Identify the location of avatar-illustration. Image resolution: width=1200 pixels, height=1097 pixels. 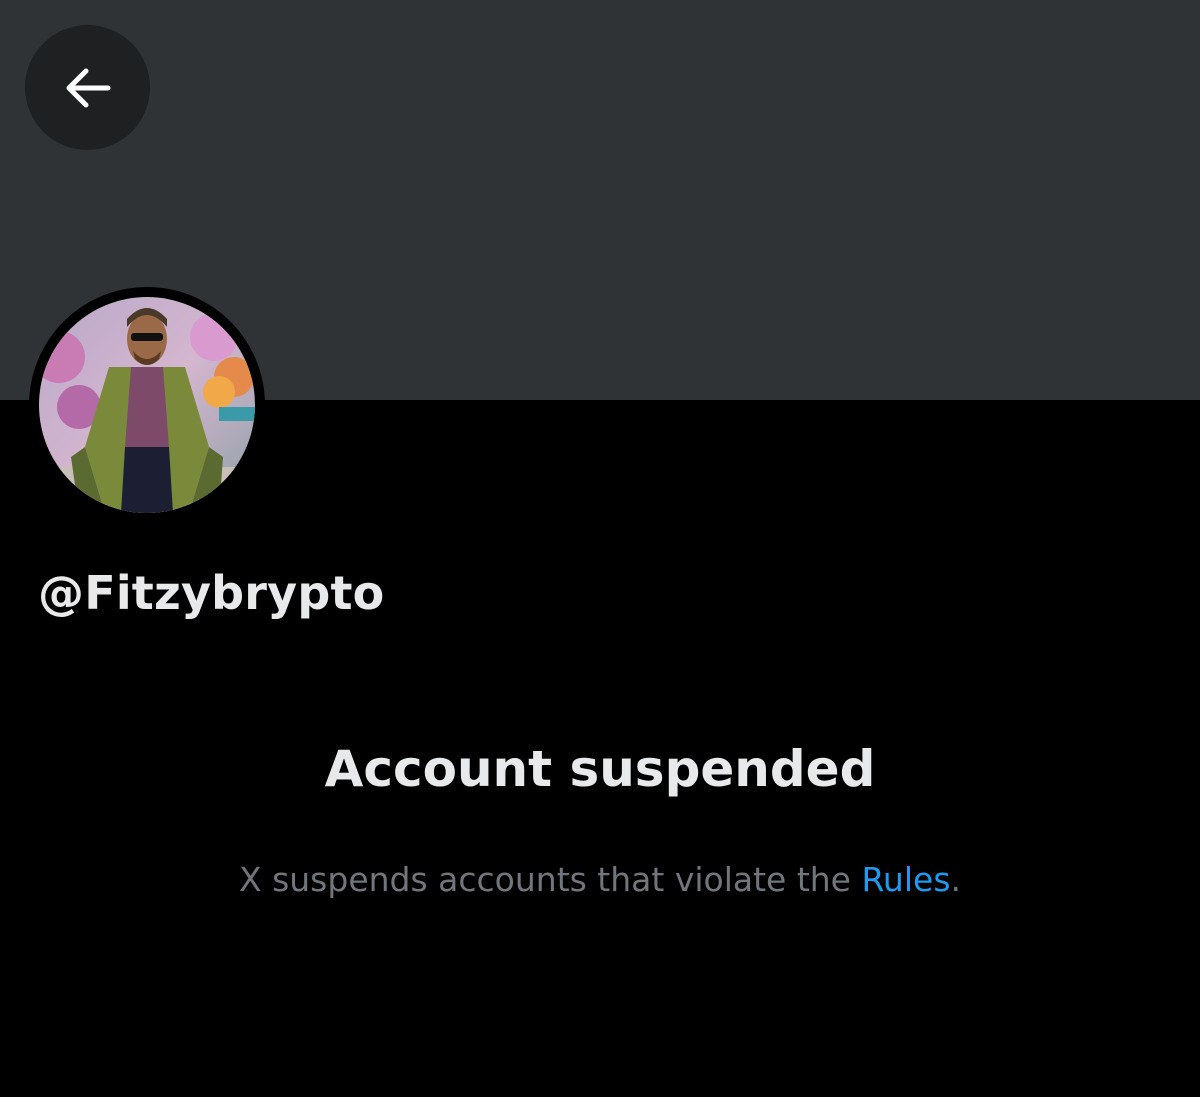
(147, 405).